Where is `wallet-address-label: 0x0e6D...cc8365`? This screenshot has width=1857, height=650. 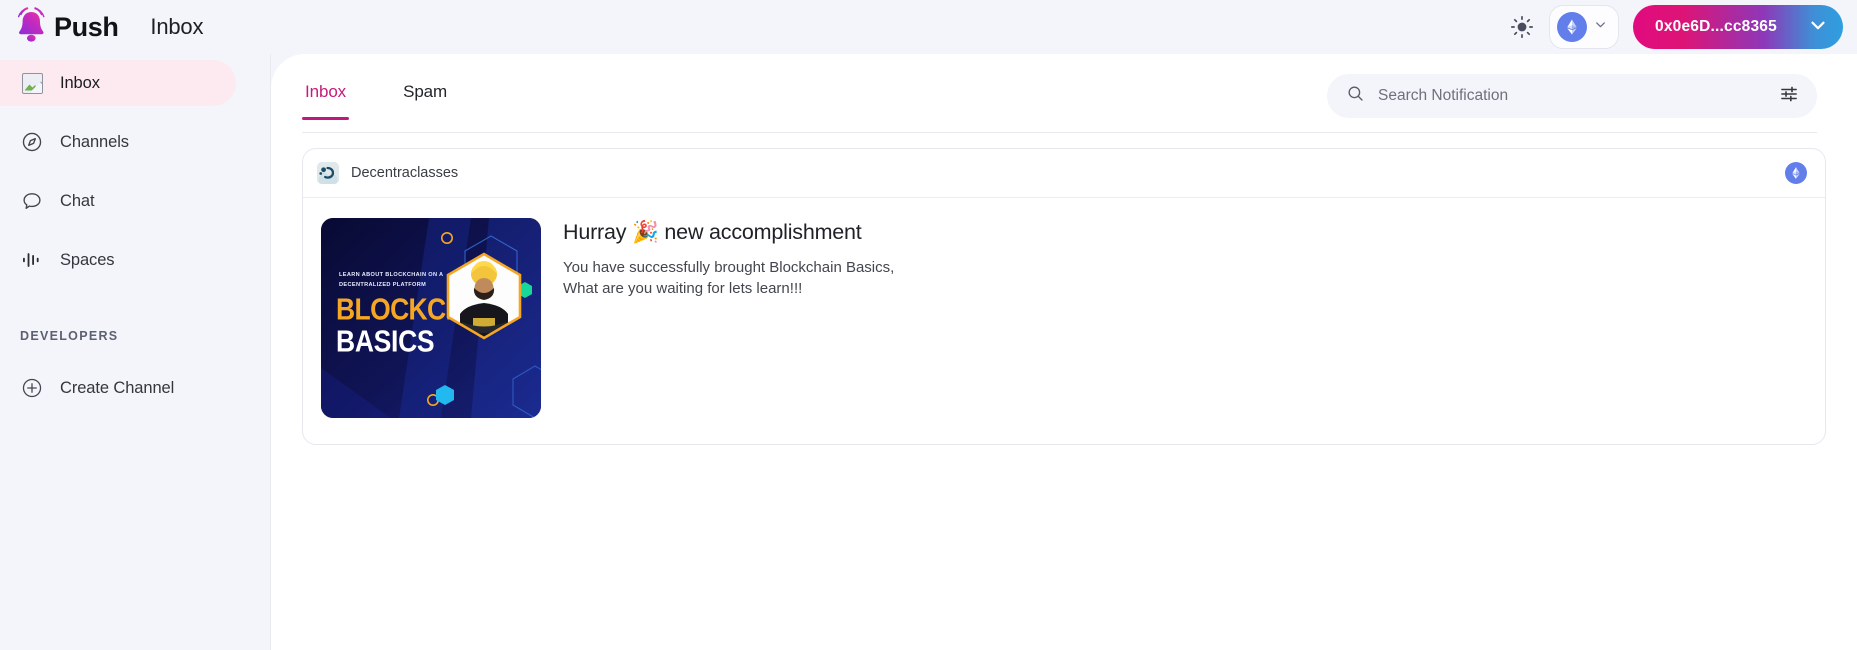 wallet-address-label: 0x0e6D...cc8365 is located at coordinates (1716, 26).